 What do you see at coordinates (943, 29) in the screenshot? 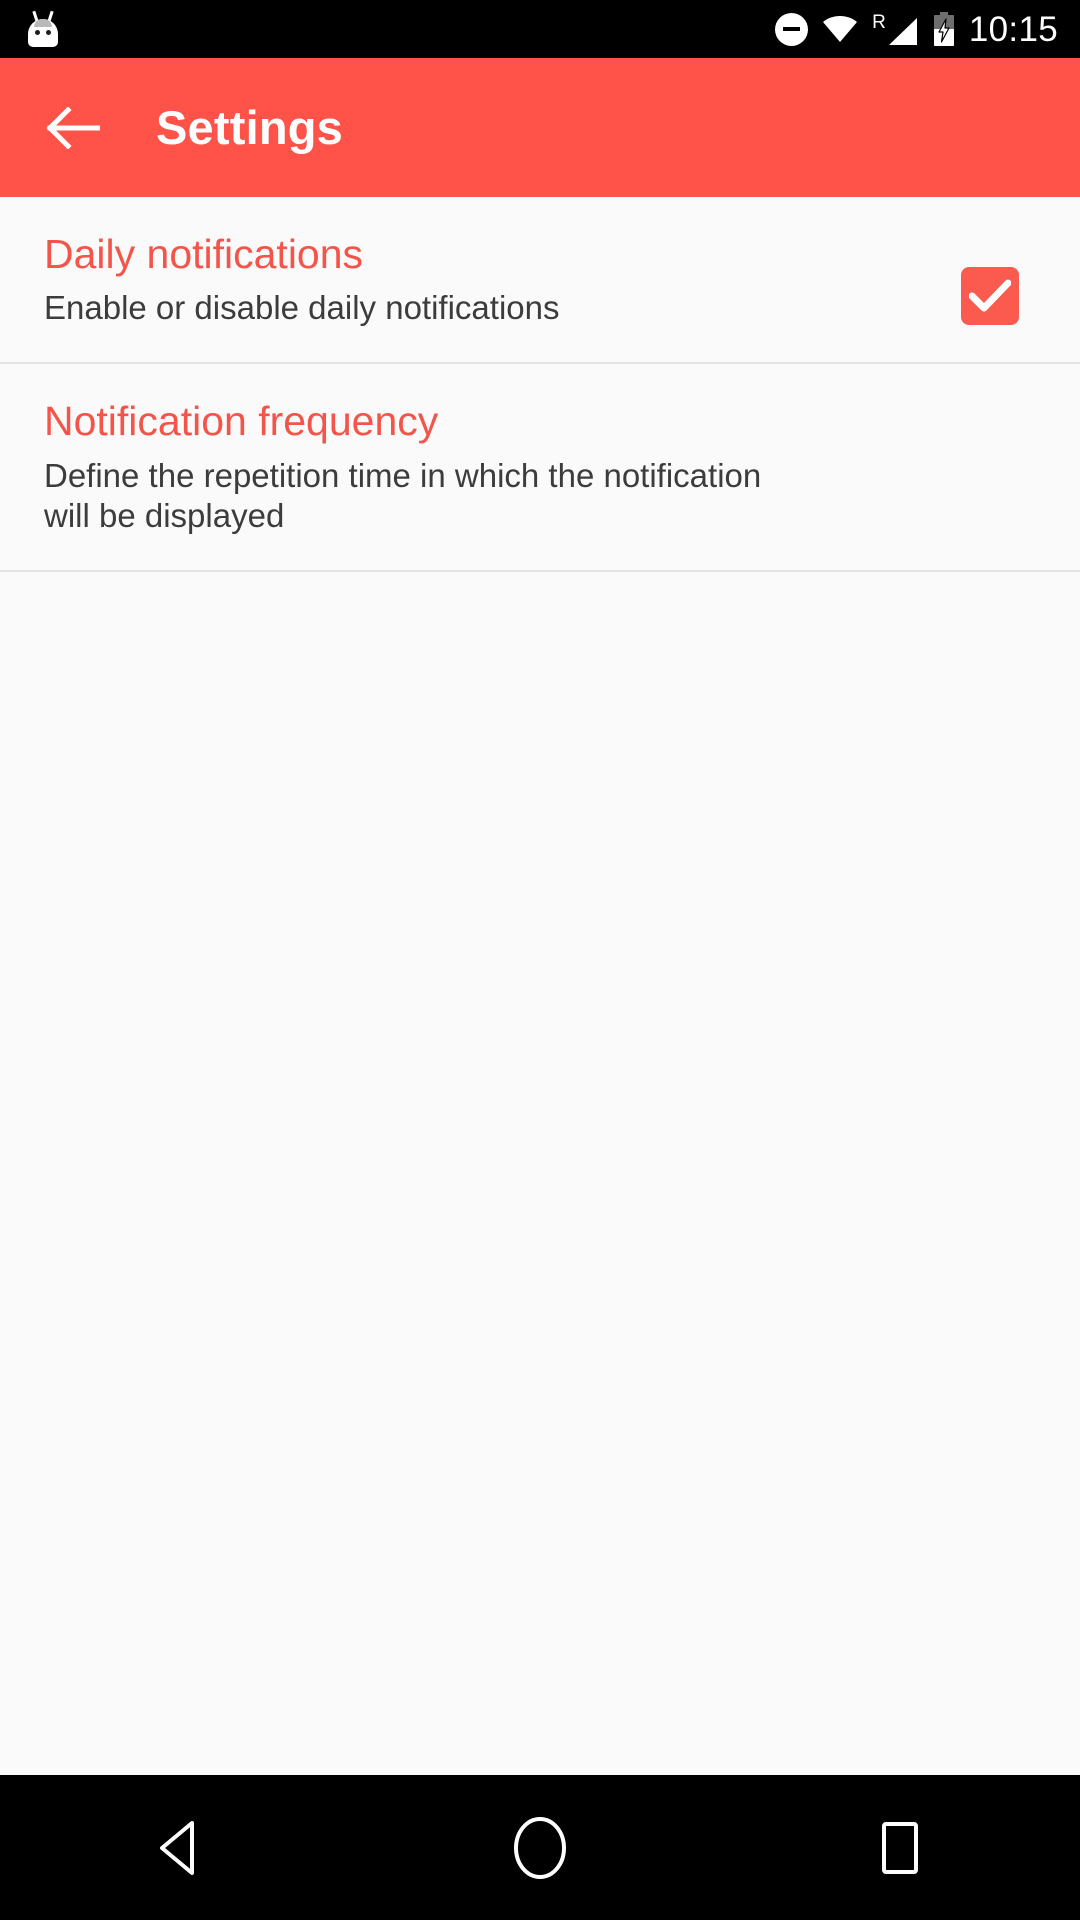
I see `battery-charging-icon` at bounding box center [943, 29].